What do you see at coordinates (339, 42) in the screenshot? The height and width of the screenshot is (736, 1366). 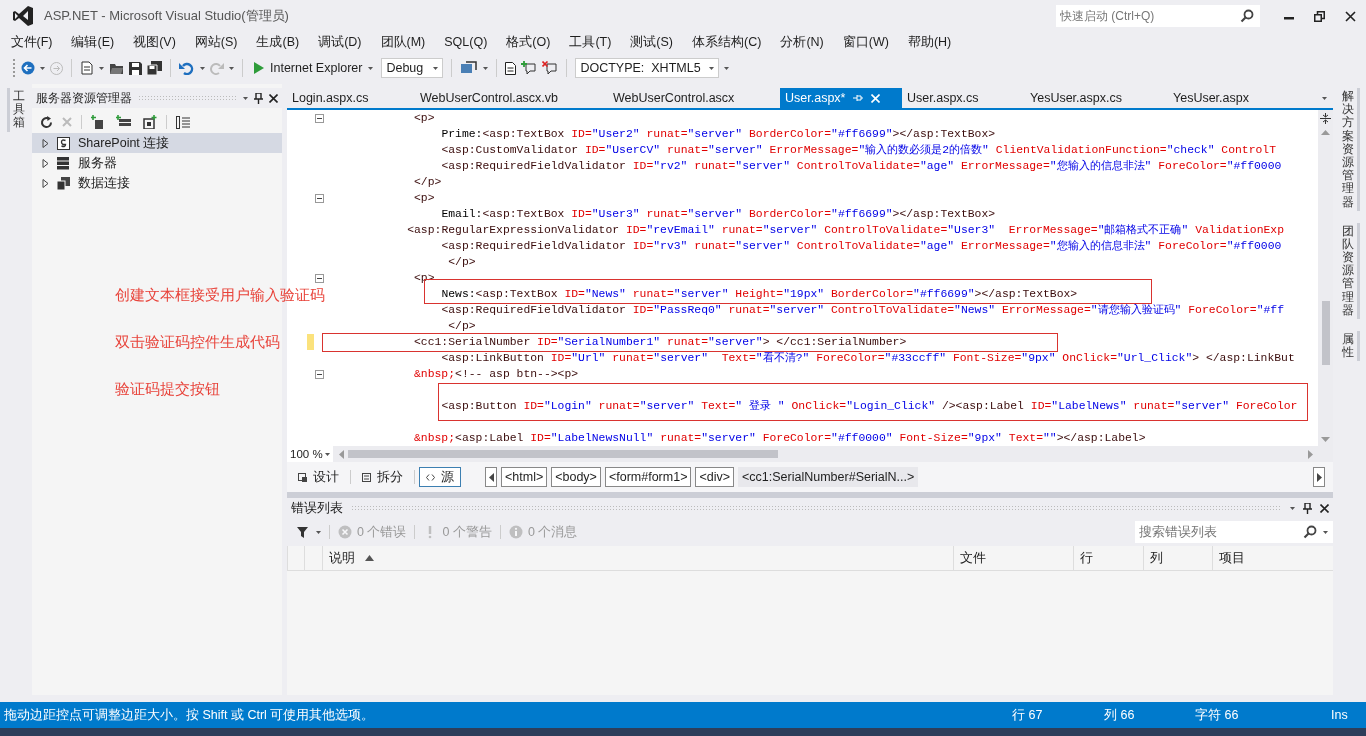 I see `menu-item: 调试(D)` at bounding box center [339, 42].